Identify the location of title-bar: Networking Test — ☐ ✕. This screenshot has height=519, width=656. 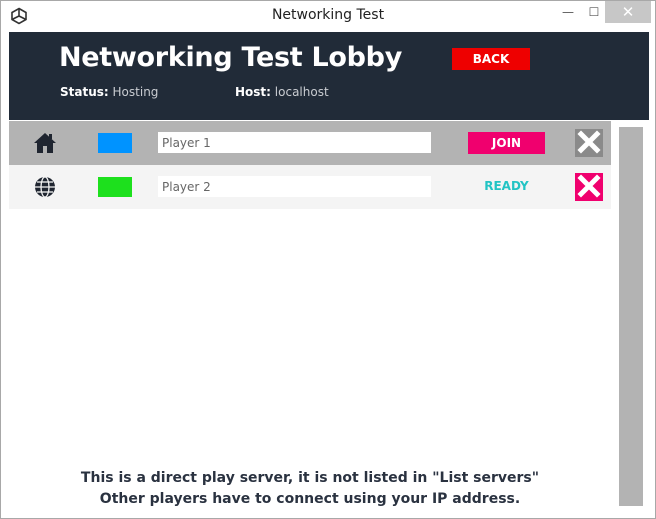
(328, 16).